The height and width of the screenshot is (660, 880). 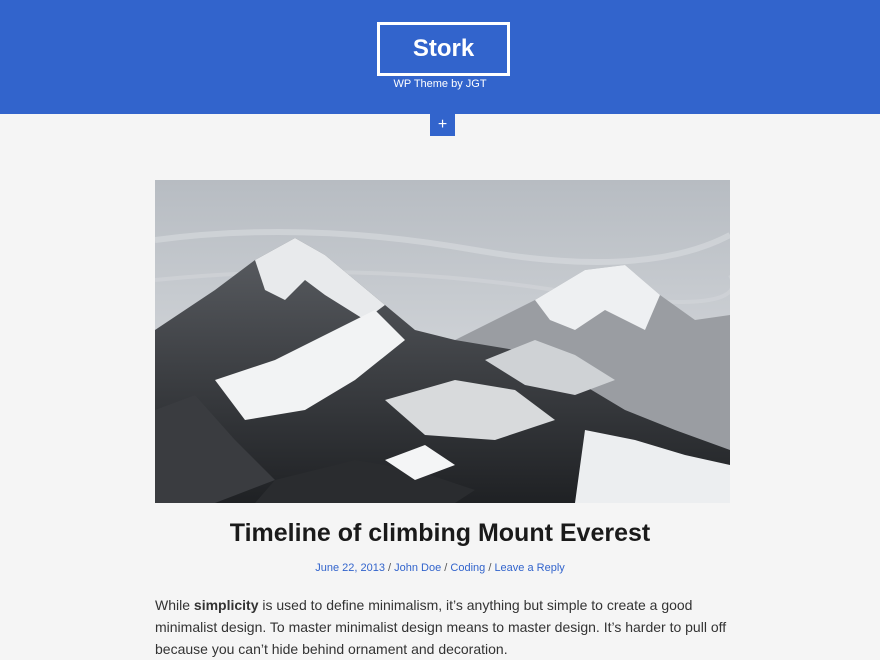 I want to click on paragraph-bold-text: simplicity, so click(x=226, y=605).